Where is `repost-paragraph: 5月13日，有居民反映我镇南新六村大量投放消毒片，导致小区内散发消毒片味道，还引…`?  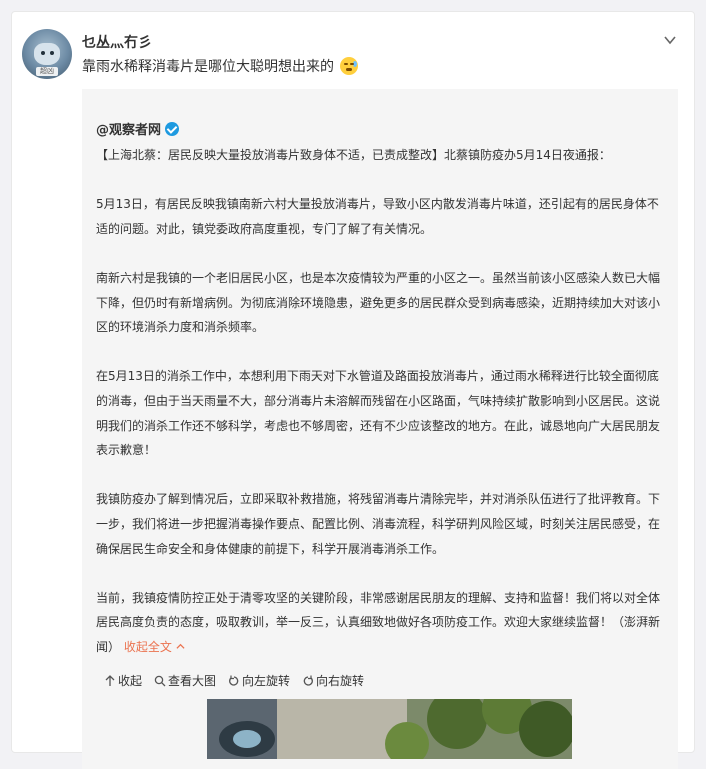 repost-paragraph: 5月13日，有居民反映我镇南新六村大量投放消毒片，导致小区内散发消毒片味道，还引… is located at coordinates (377, 216).